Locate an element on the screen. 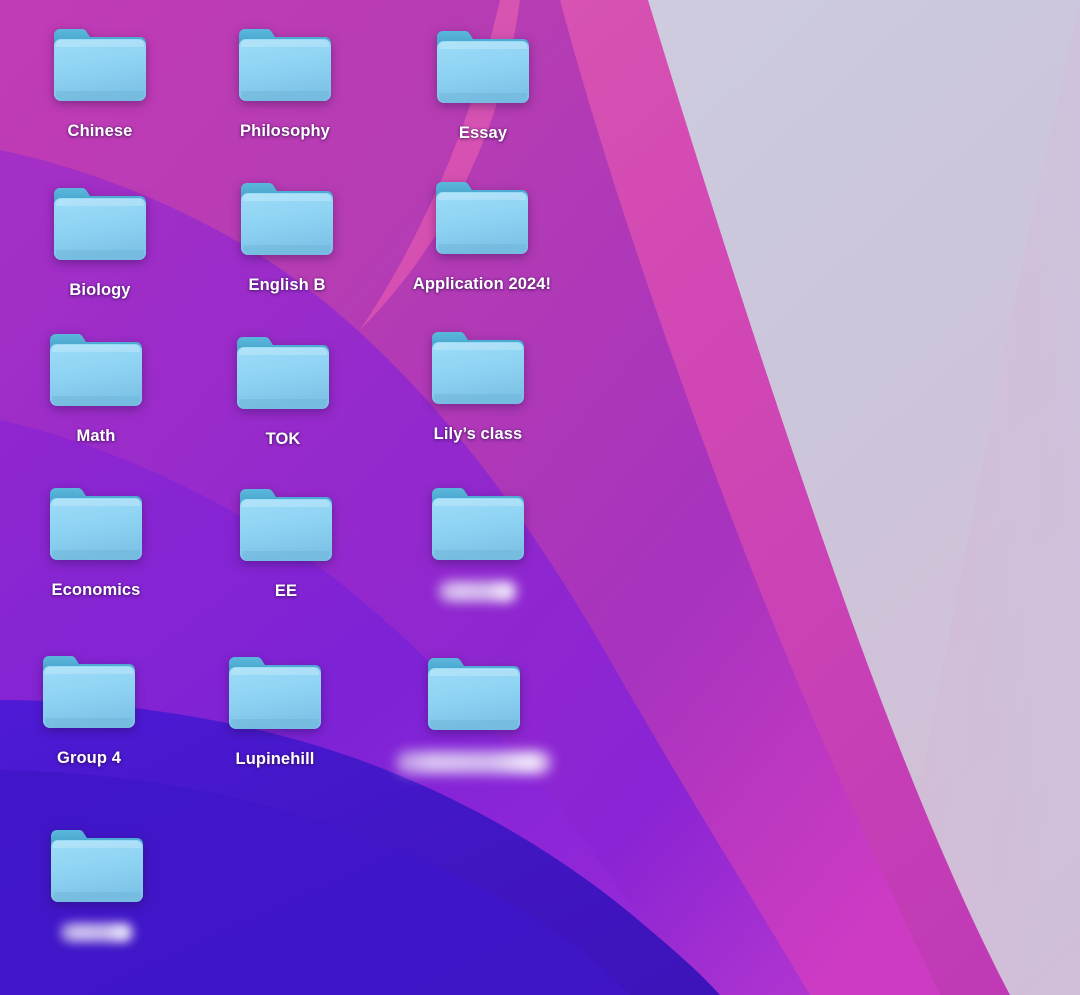 This screenshot has height=995, width=1080. desktop-folder-item: Application 2024! is located at coordinates (482, 235).